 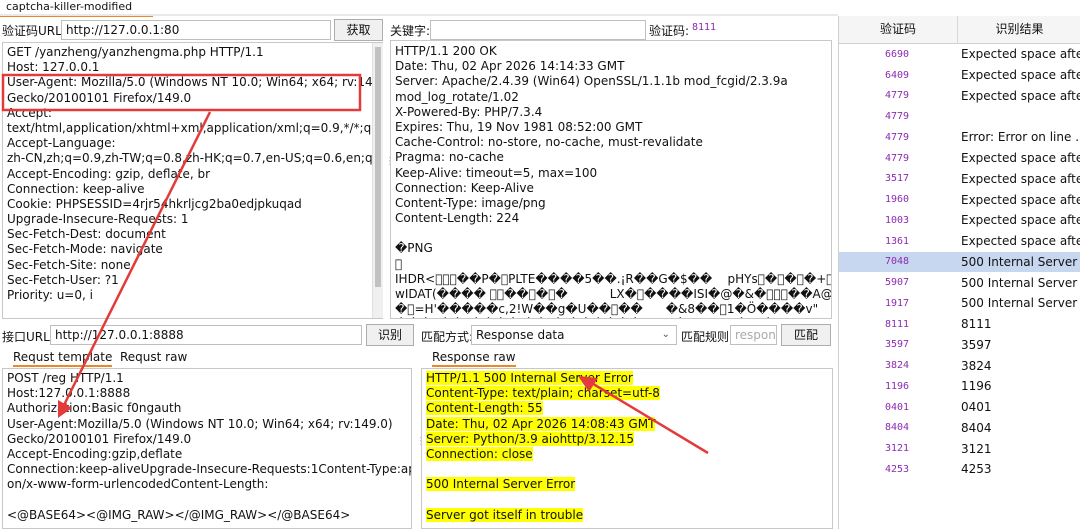 What do you see at coordinates (137, 258) in the screenshot?
I see `annotation-arrow-left` at bounding box center [137, 258].